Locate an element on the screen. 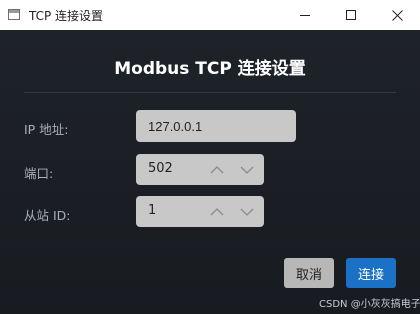  port-decrement-button is located at coordinates (247, 169).